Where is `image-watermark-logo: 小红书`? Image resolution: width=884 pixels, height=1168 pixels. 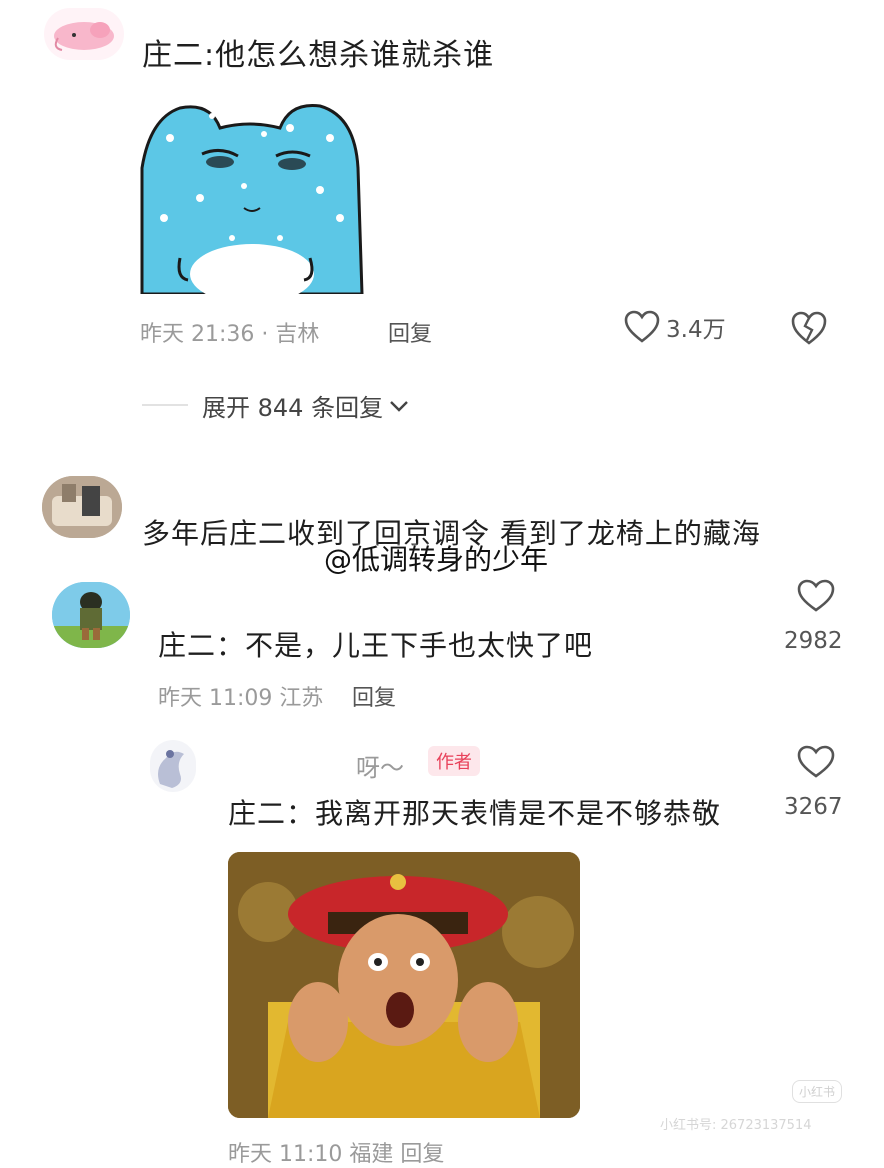 image-watermark-logo: 小红书 is located at coordinates (817, 1091).